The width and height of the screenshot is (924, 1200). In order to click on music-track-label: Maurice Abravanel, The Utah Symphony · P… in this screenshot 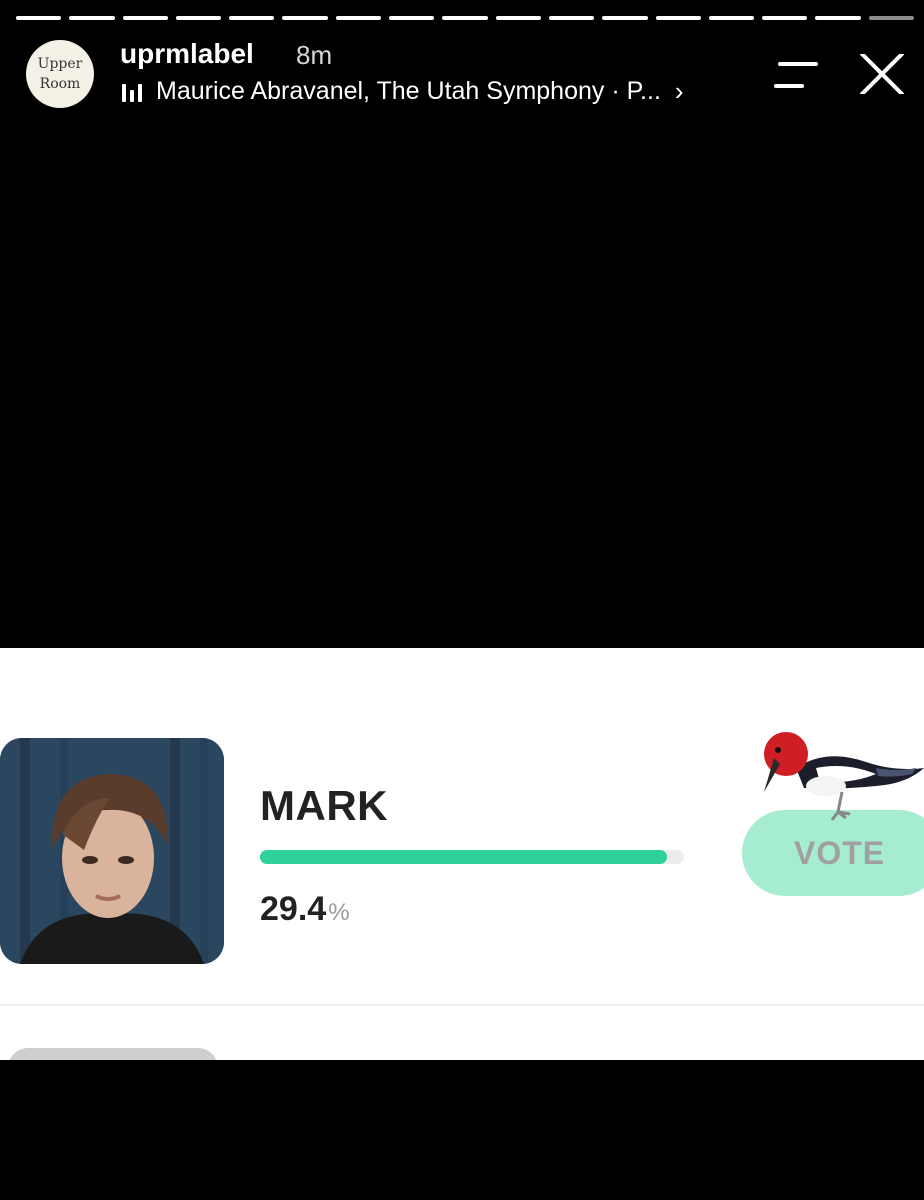, I will do `click(408, 91)`.